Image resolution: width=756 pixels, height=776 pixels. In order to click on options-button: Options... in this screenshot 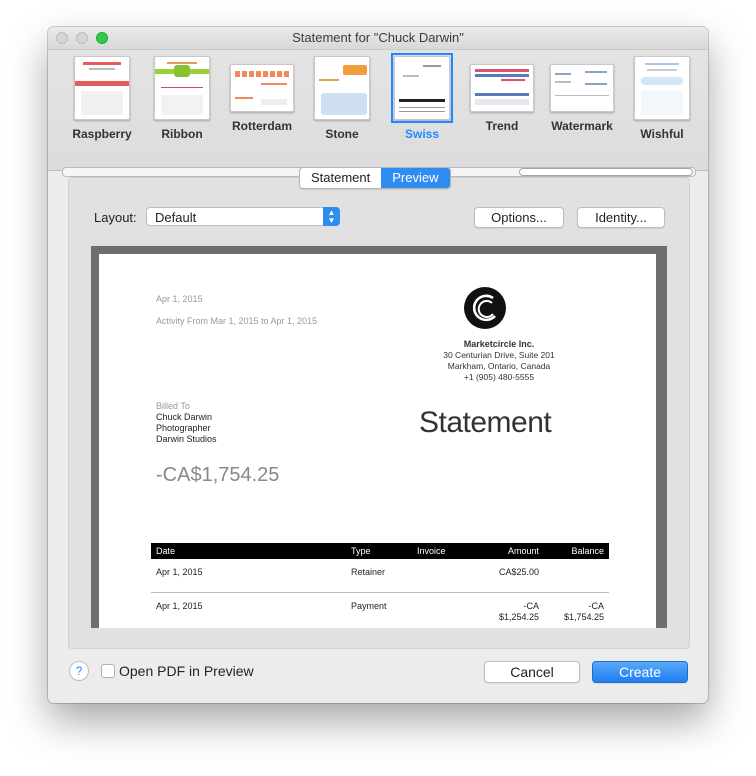, I will do `click(519, 217)`.